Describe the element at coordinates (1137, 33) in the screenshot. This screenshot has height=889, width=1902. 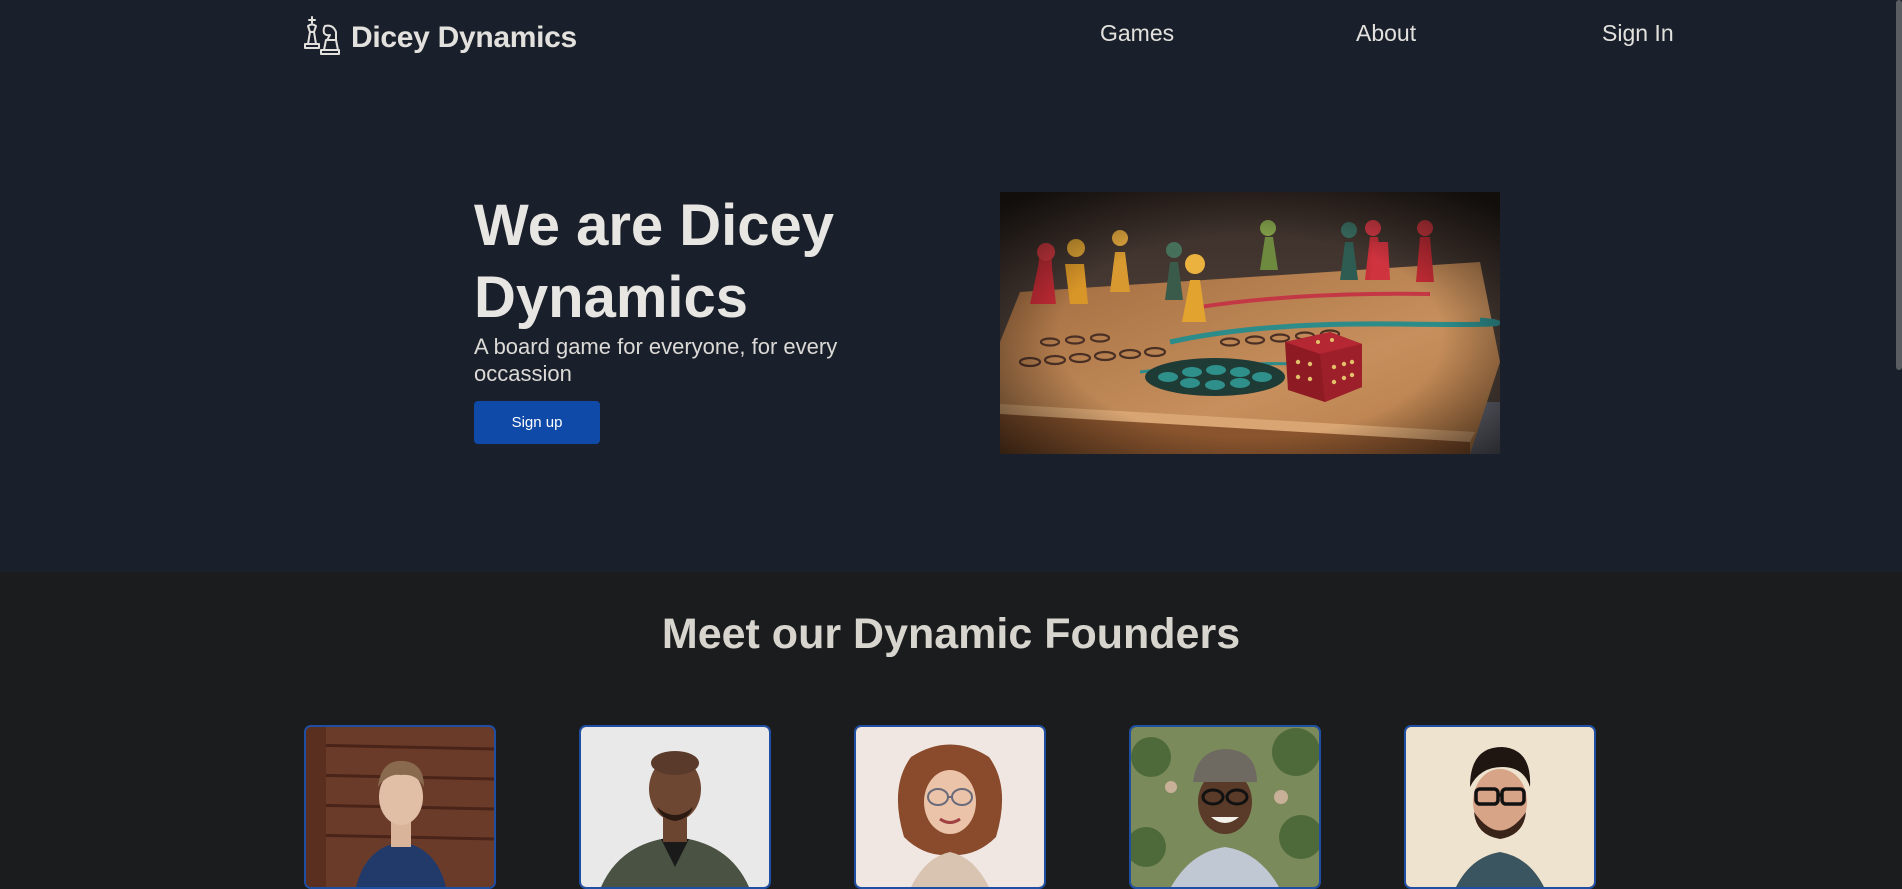
I see `nav-link-games: Games` at that location.